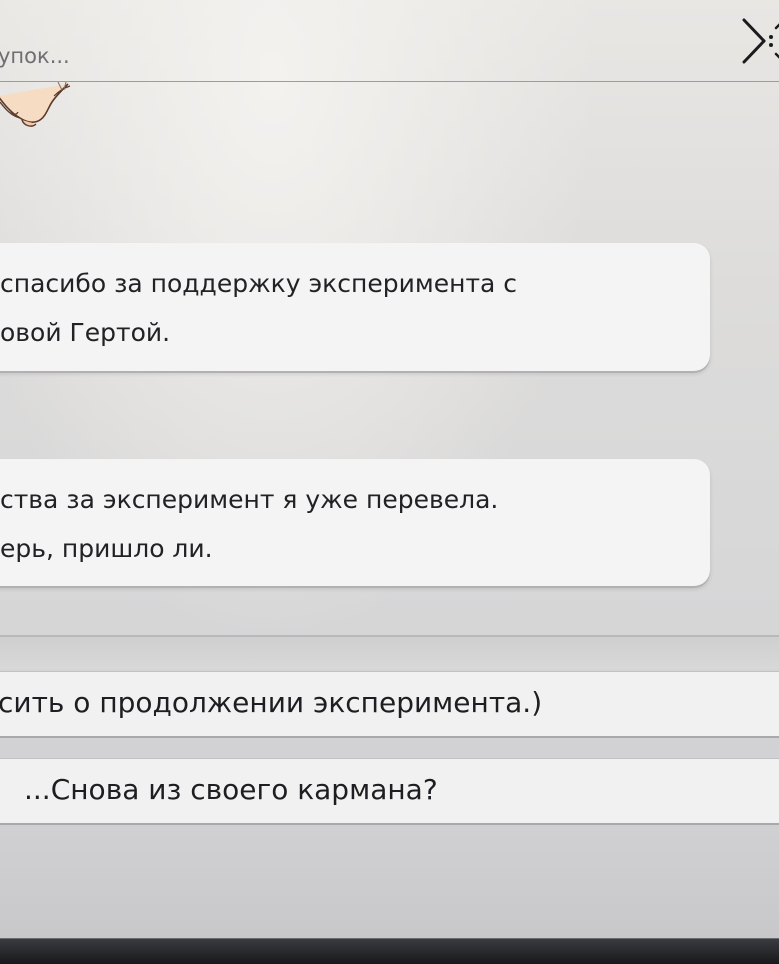 Image resolution: width=779 pixels, height=964 pixels. I want to click on choice-label: ...Снова из своего кармана?, so click(231, 789).